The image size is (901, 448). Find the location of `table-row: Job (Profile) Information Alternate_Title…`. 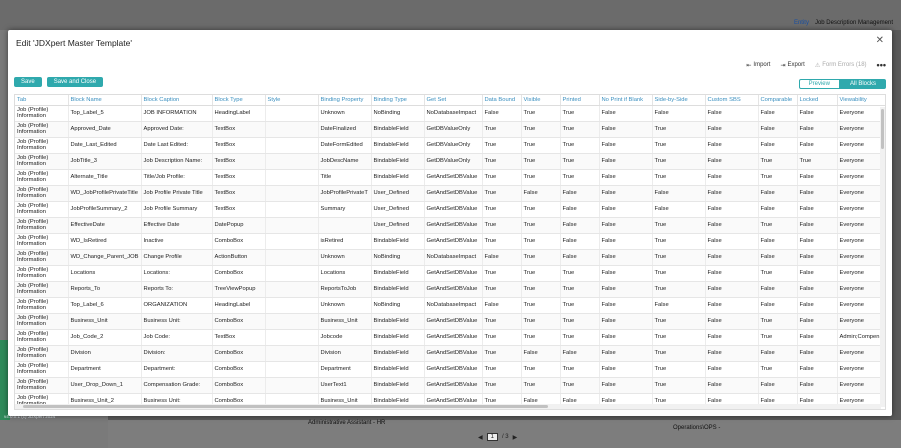

table-row: Job (Profile) Information Alternate_Title… is located at coordinates (450, 177).